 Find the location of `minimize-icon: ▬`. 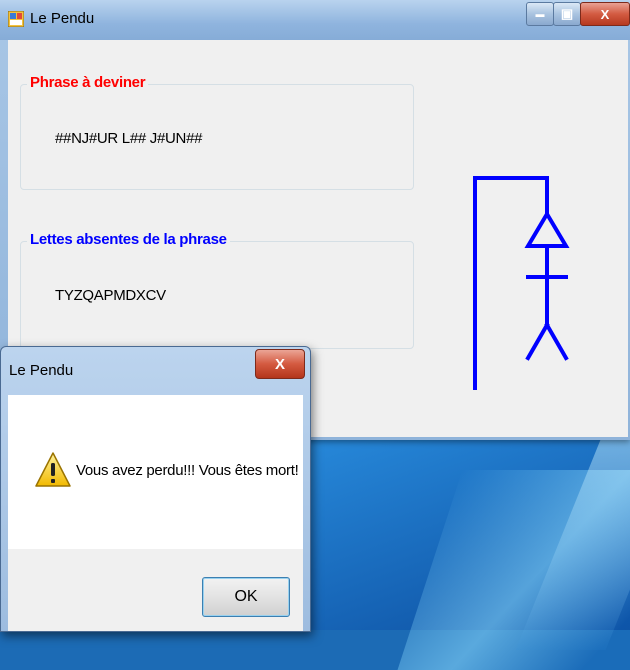

minimize-icon: ▬ is located at coordinates (540, 14).